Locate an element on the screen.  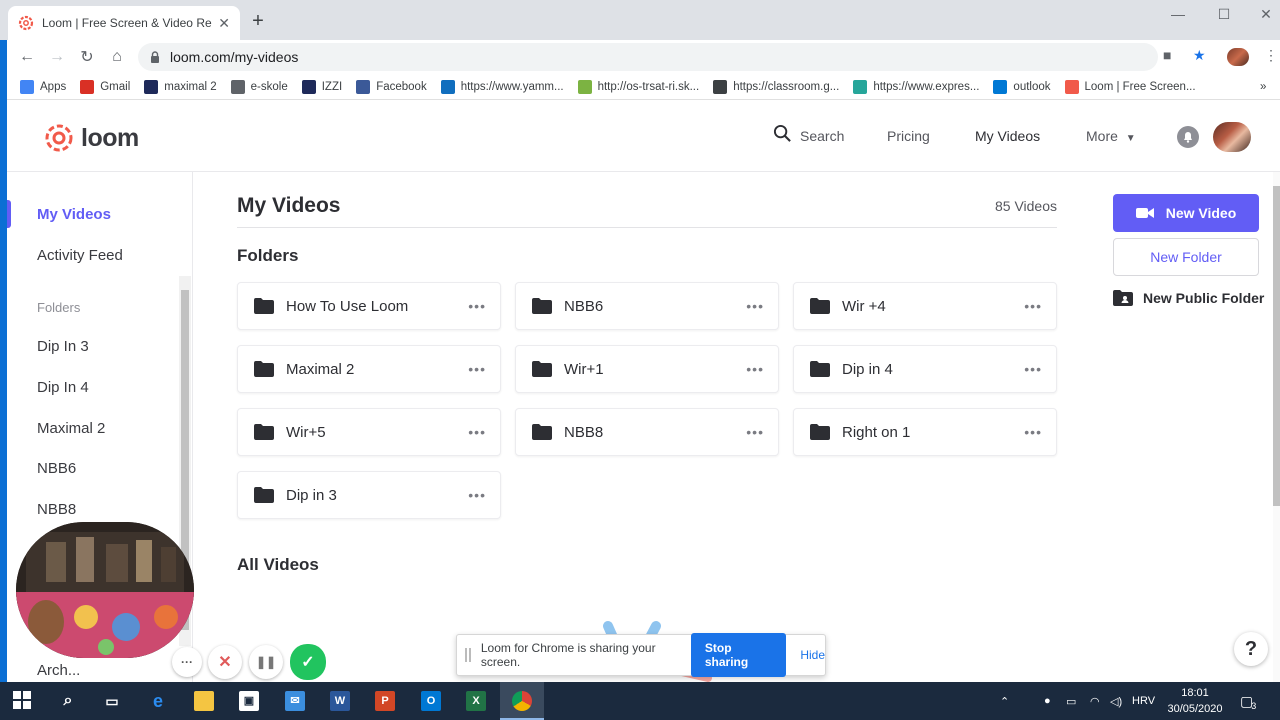
folder-card: Right on 1 ••• is located at coordinates (925, 432).